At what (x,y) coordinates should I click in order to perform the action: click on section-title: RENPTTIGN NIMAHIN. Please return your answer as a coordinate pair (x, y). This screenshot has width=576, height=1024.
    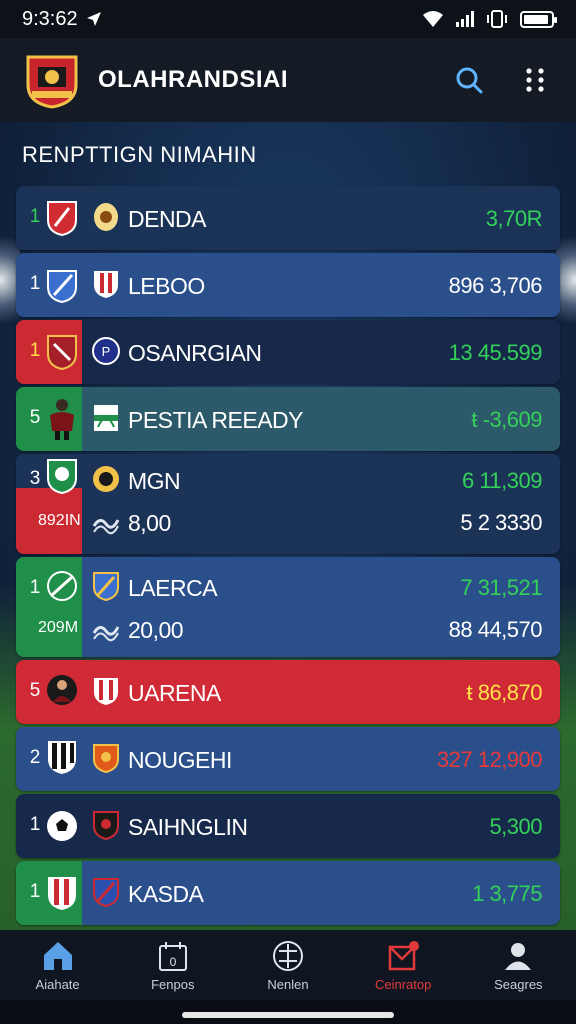
    Looking at the image, I should click on (139, 154).